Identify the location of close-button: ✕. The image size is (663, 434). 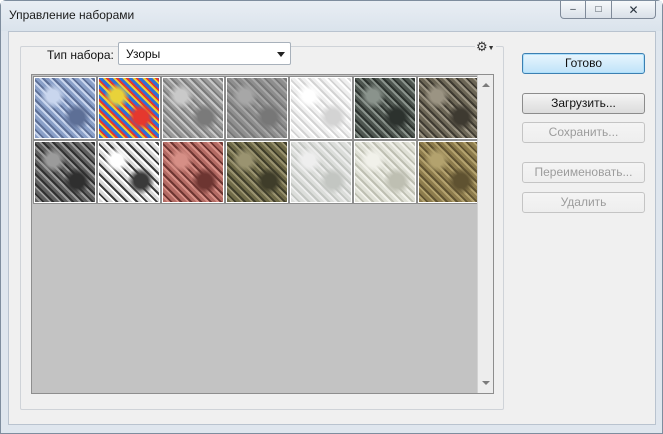
(634, 10).